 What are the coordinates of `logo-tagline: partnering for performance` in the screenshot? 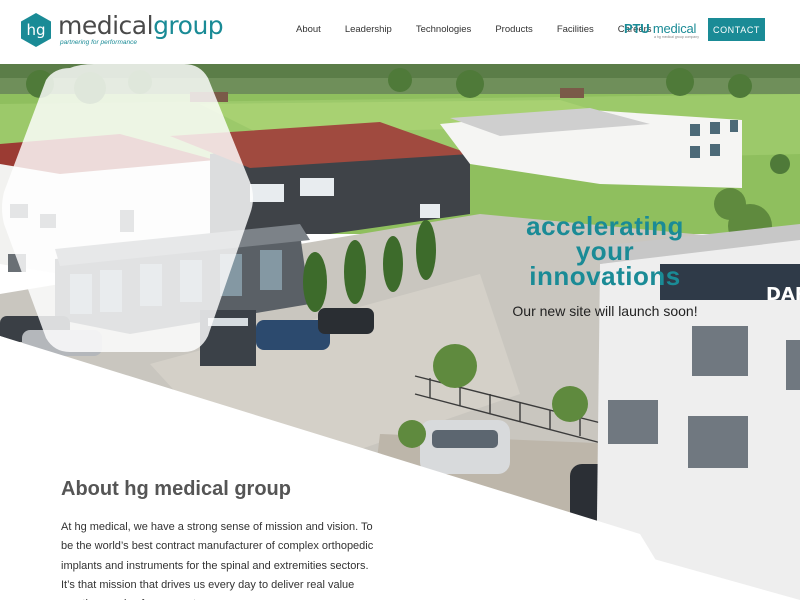 It's located at (98, 42).